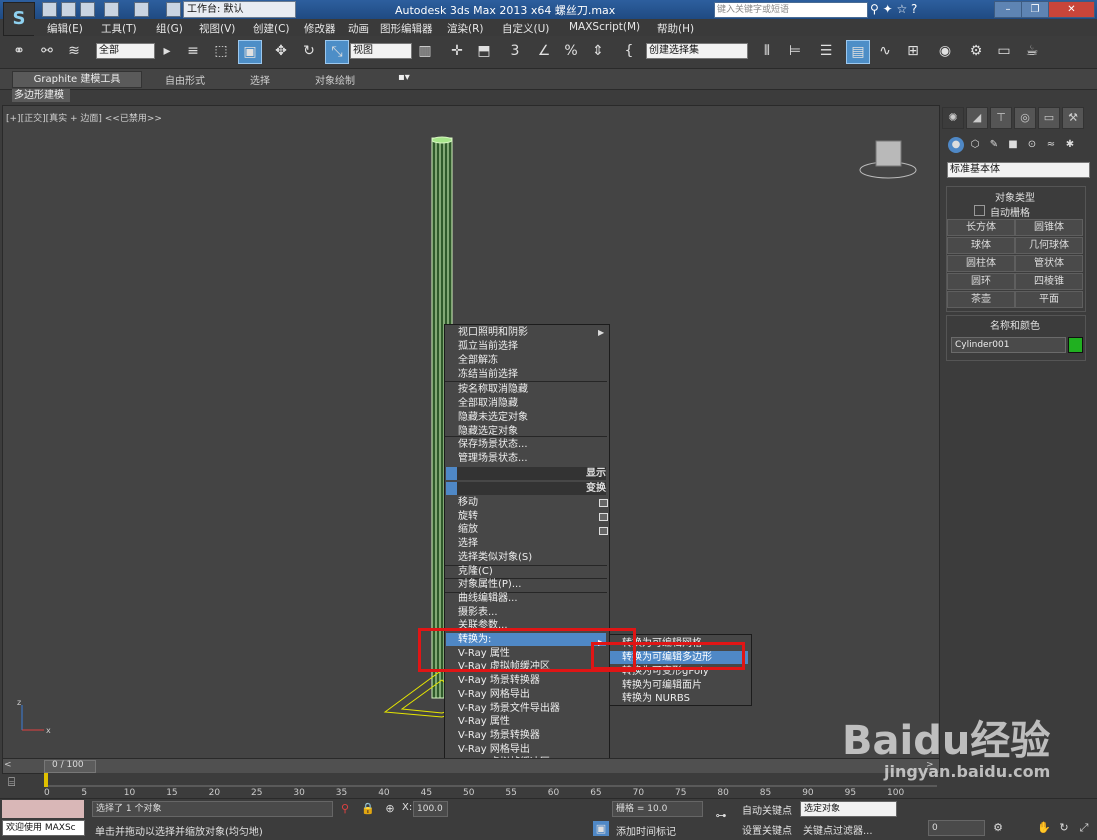 Image resolution: width=1097 pixels, height=840 pixels. I want to click on autogrid-checkbox, so click(979, 210).